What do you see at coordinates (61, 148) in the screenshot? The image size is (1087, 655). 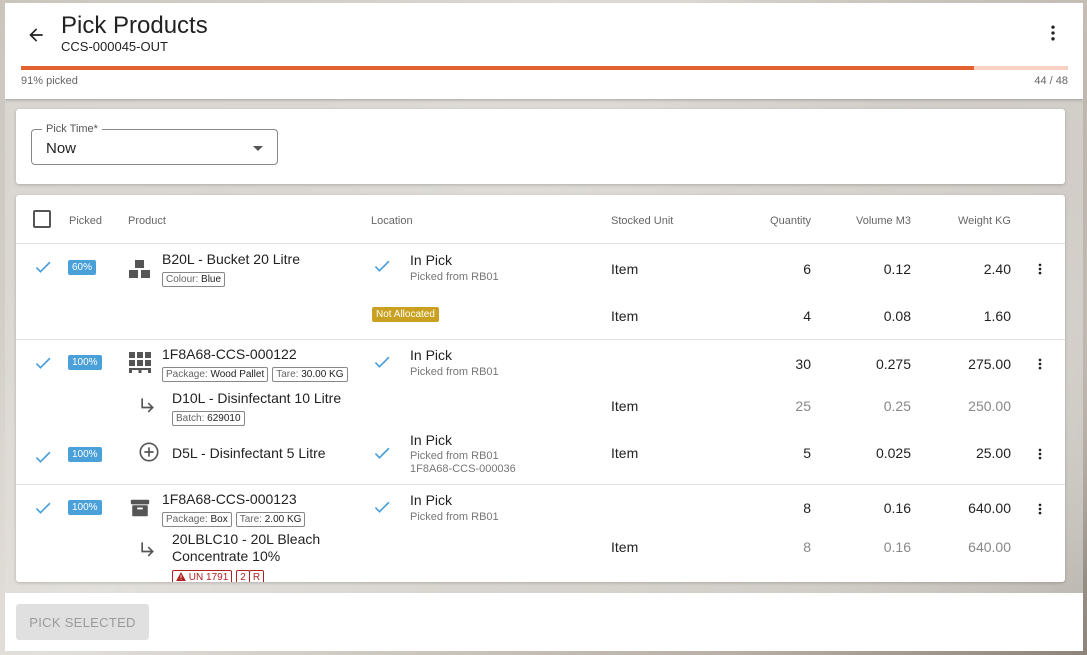 I see `pick-time-value: Now` at bounding box center [61, 148].